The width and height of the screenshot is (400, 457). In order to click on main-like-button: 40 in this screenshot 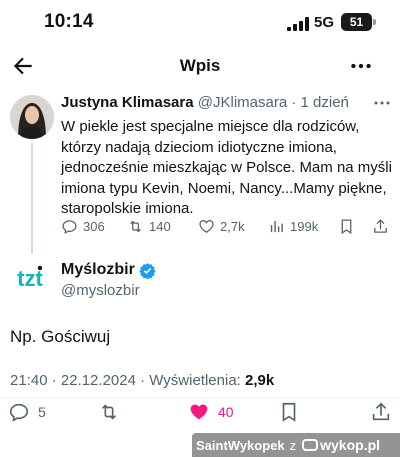, I will do `click(211, 412)`.